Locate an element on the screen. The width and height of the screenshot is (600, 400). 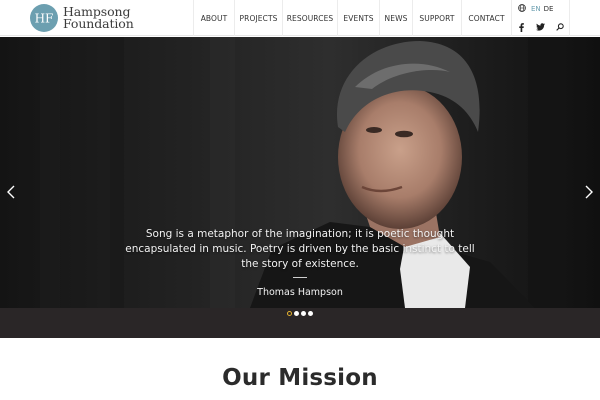
lang-en-link: EN is located at coordinates (536, 9).